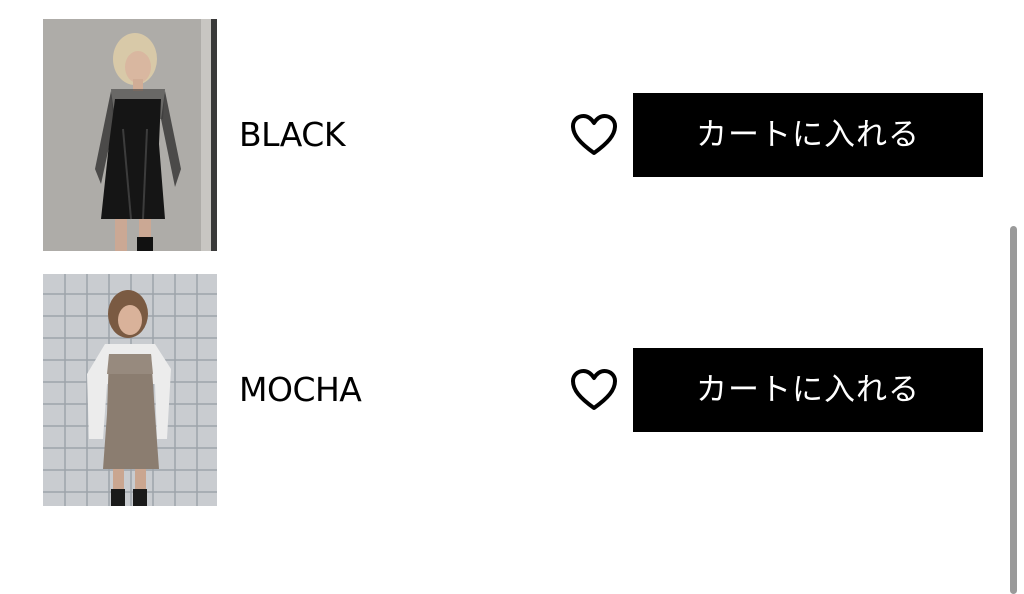  What do you see at coordinates (292, 134) in the screenshot?
I see `variant-color-label: BLACK` at bounding box center [292, 134].